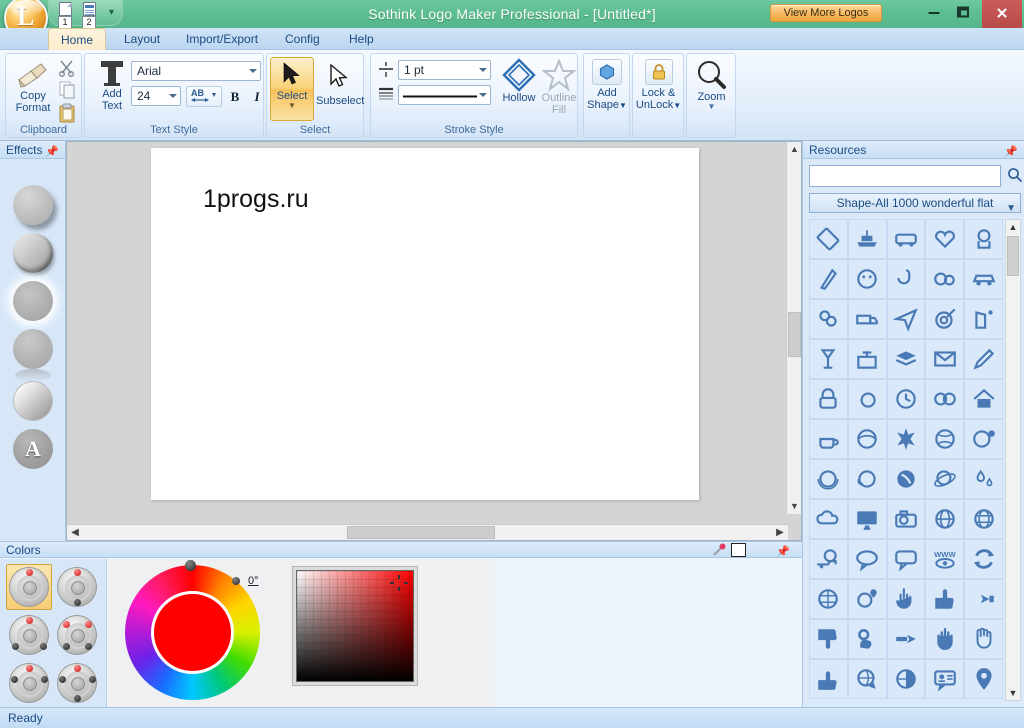 The height and width of the screenshot is (728, 1024). I want to click on add-text-button: Add Text, so click(112, 85).